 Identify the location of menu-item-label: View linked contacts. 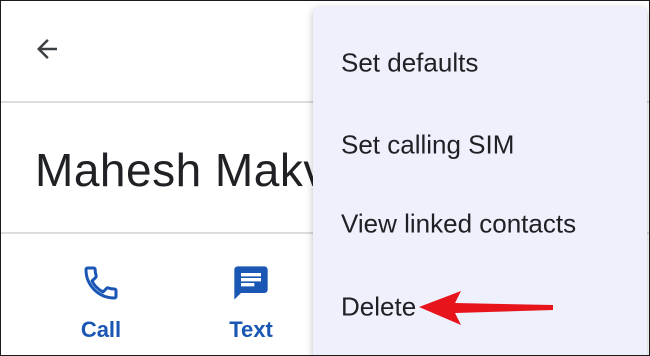
(459, 223).